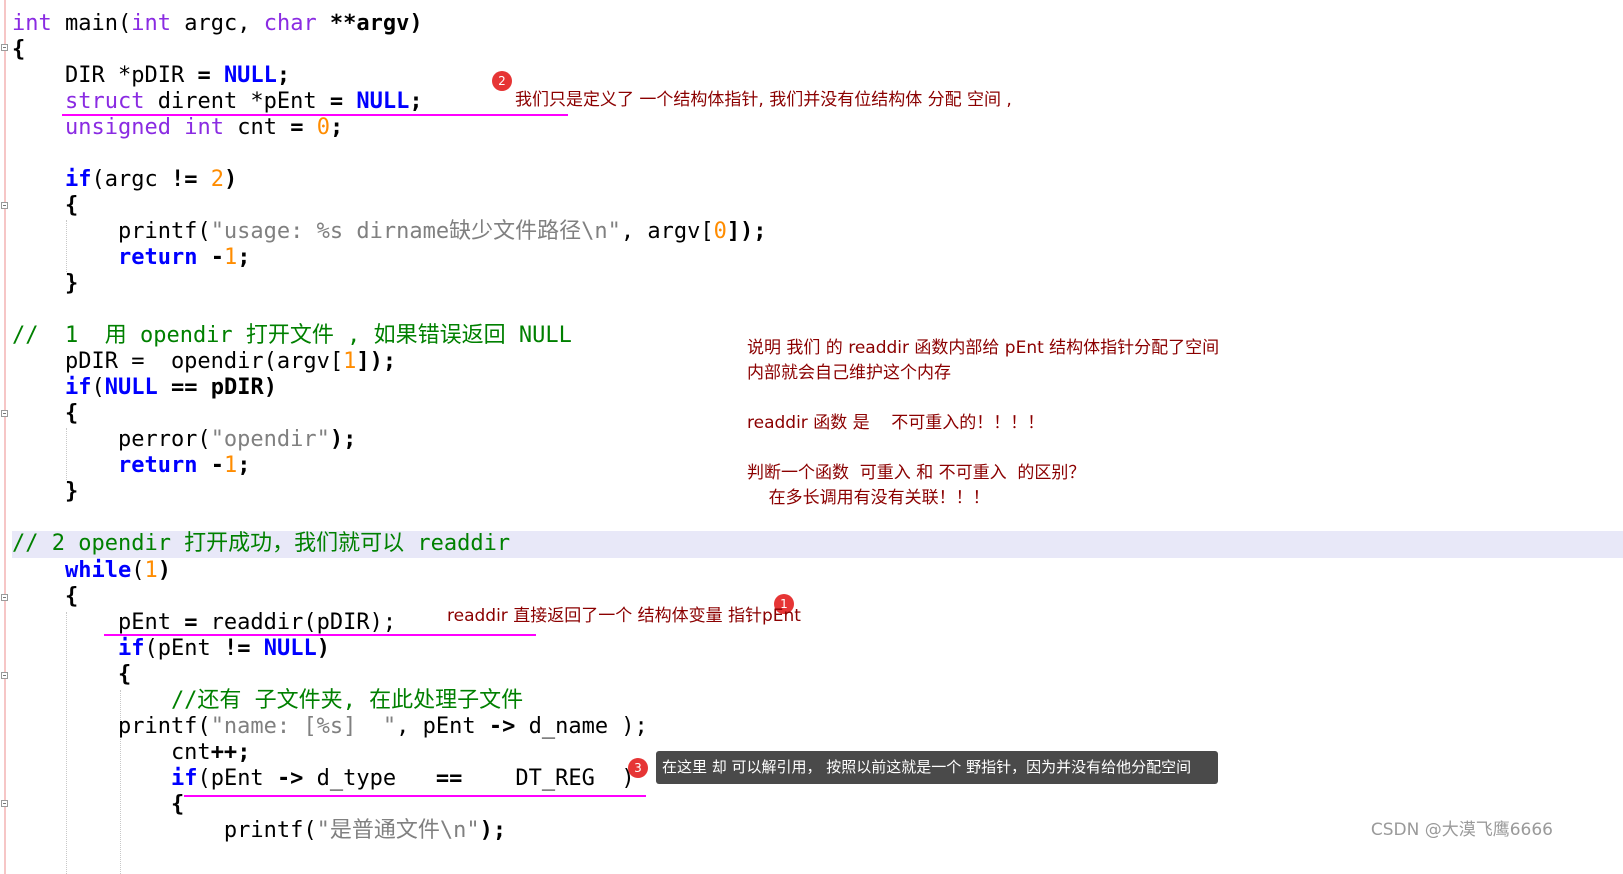 The width and height of the screenshot is (1623, 874). What do you see at coordinates (259, 831) in the screenshot?
I see `code-line: printf("是普通文件\n");` at bounding box center [259, 831].